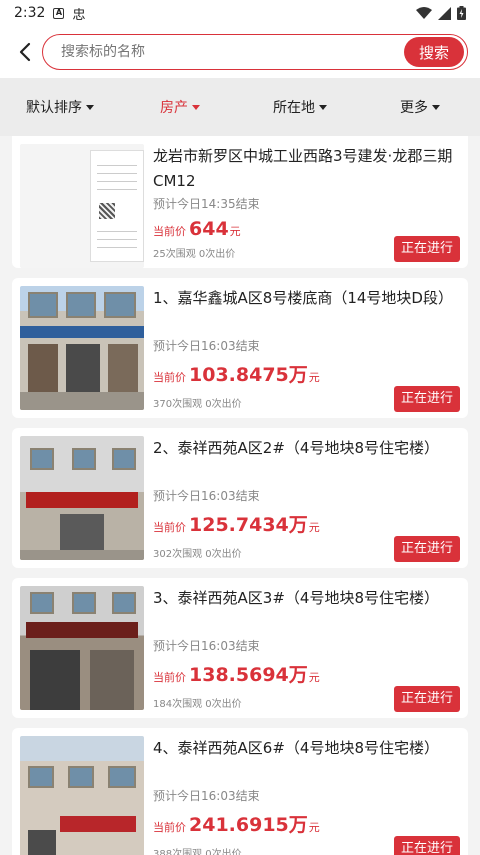  I want to click on item-title: 3、泰祥西苑A区3#（4号地块8号住宅楼）, so click(296, 598).